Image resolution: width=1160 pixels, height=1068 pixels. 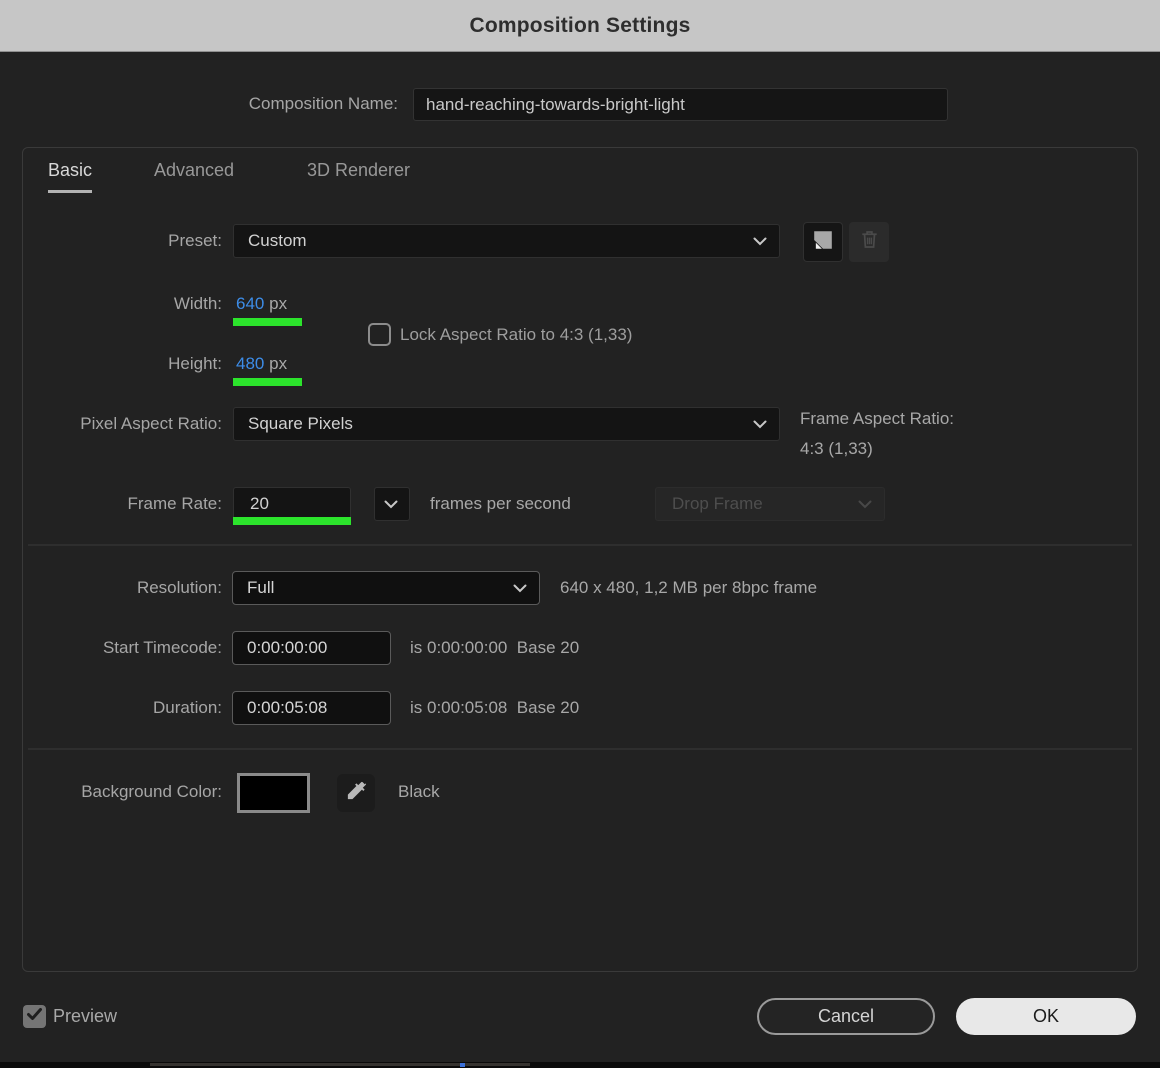 I want to click on preset-label: Preset:, so click(x=195, y=240).